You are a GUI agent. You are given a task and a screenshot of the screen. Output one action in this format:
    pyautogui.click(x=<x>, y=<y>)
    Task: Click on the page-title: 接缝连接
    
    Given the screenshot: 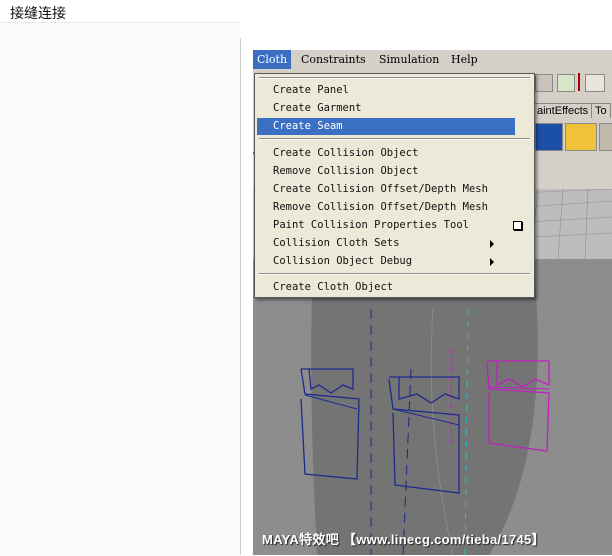 What is the action you would take?
    pyautogui.click(x=38, y=14)
    